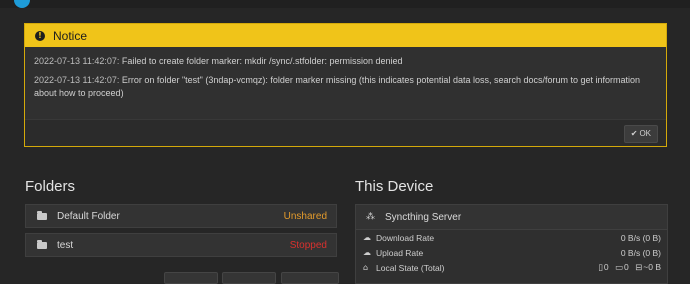 The image size is (690, 284). Describe the element at coordinates (652, 267) in the screenshot. I see `size-value: ~0 B` at that location.